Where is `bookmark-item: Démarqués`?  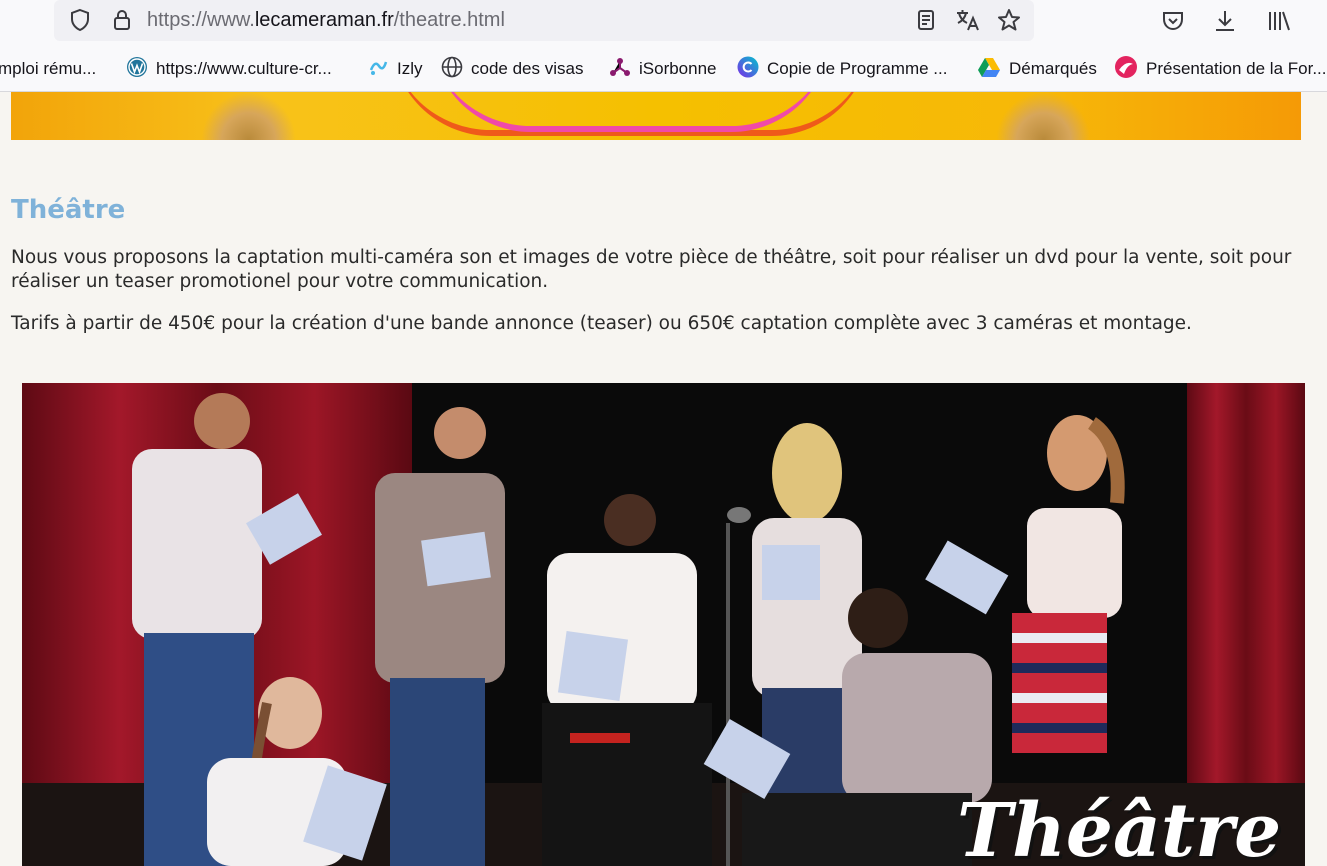
bookmark-item: Démarqués is located at coordinates (1037, 69).